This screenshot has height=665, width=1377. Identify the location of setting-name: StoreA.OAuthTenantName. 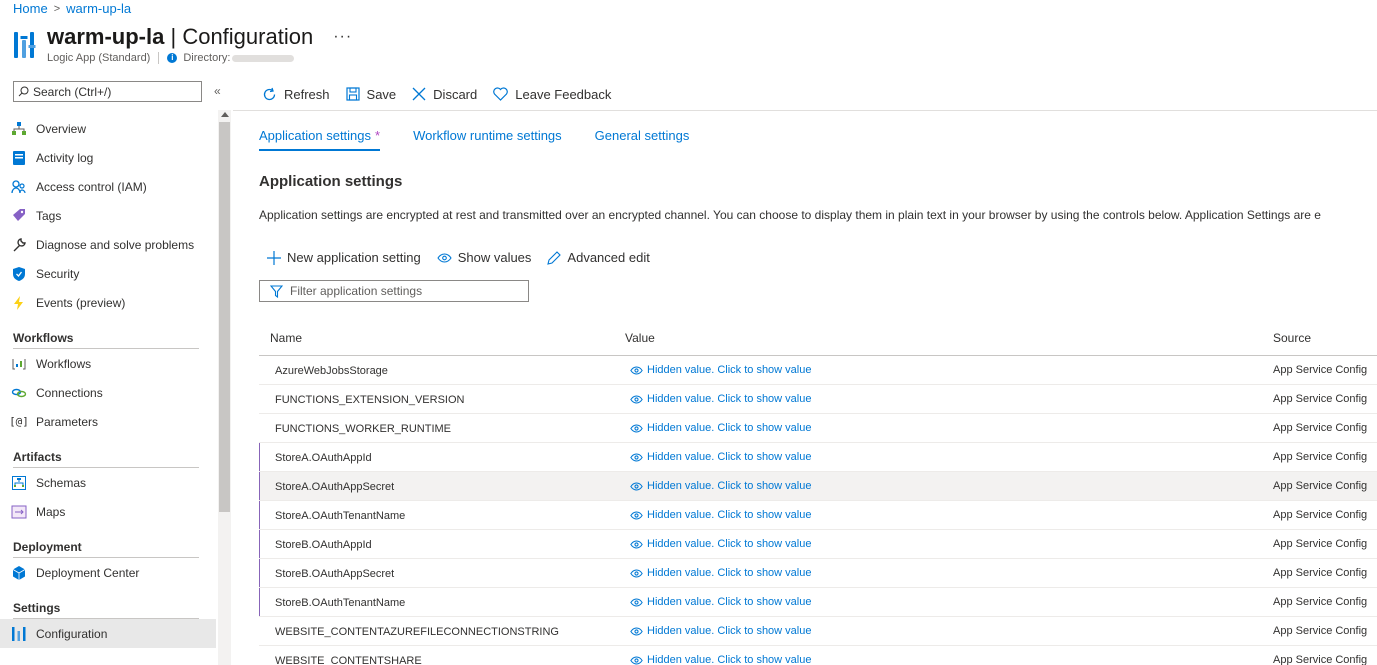
(436, 515).